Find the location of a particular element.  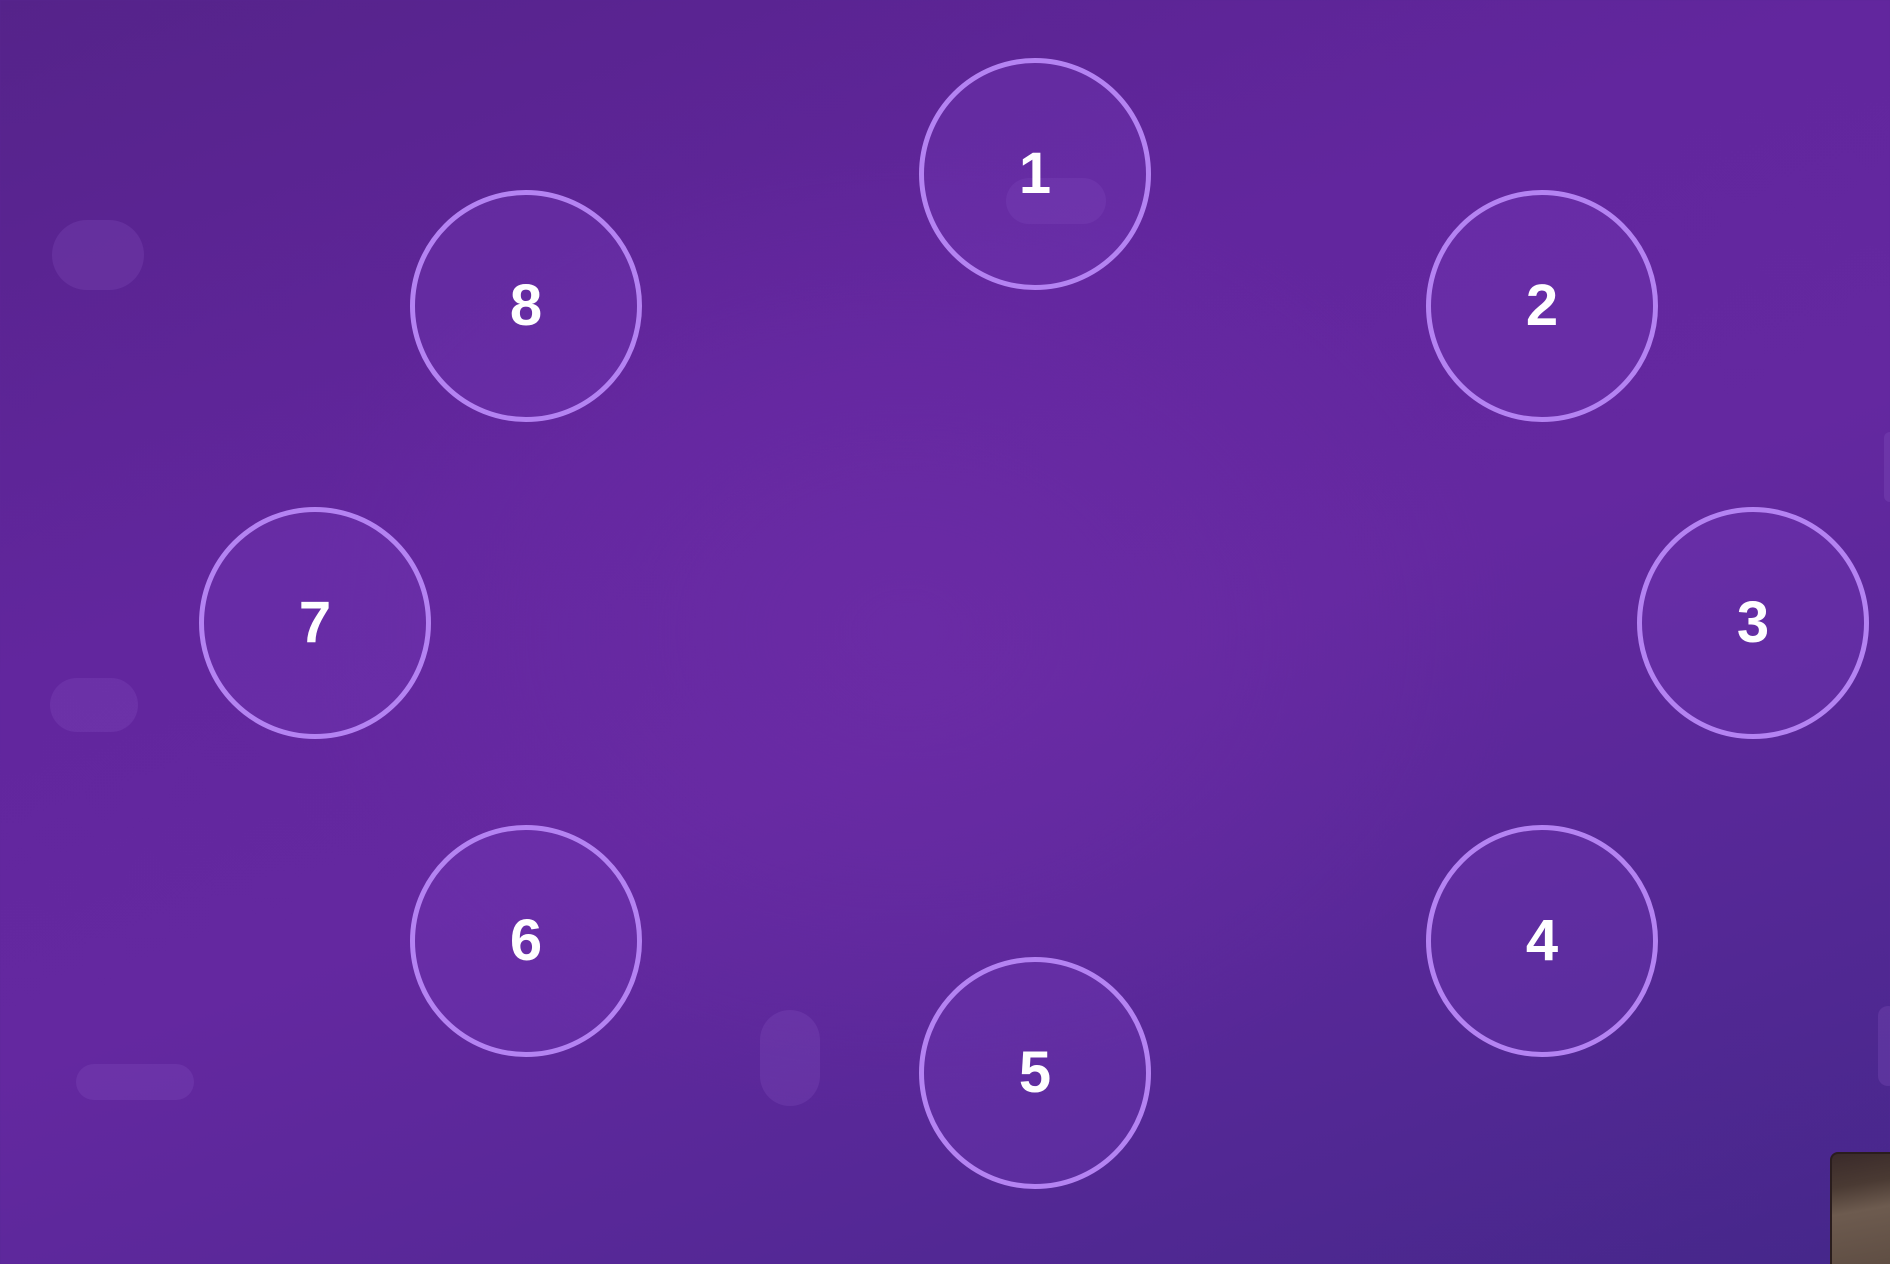

dial-button-label: 8 is located at coordinates (526, 305).